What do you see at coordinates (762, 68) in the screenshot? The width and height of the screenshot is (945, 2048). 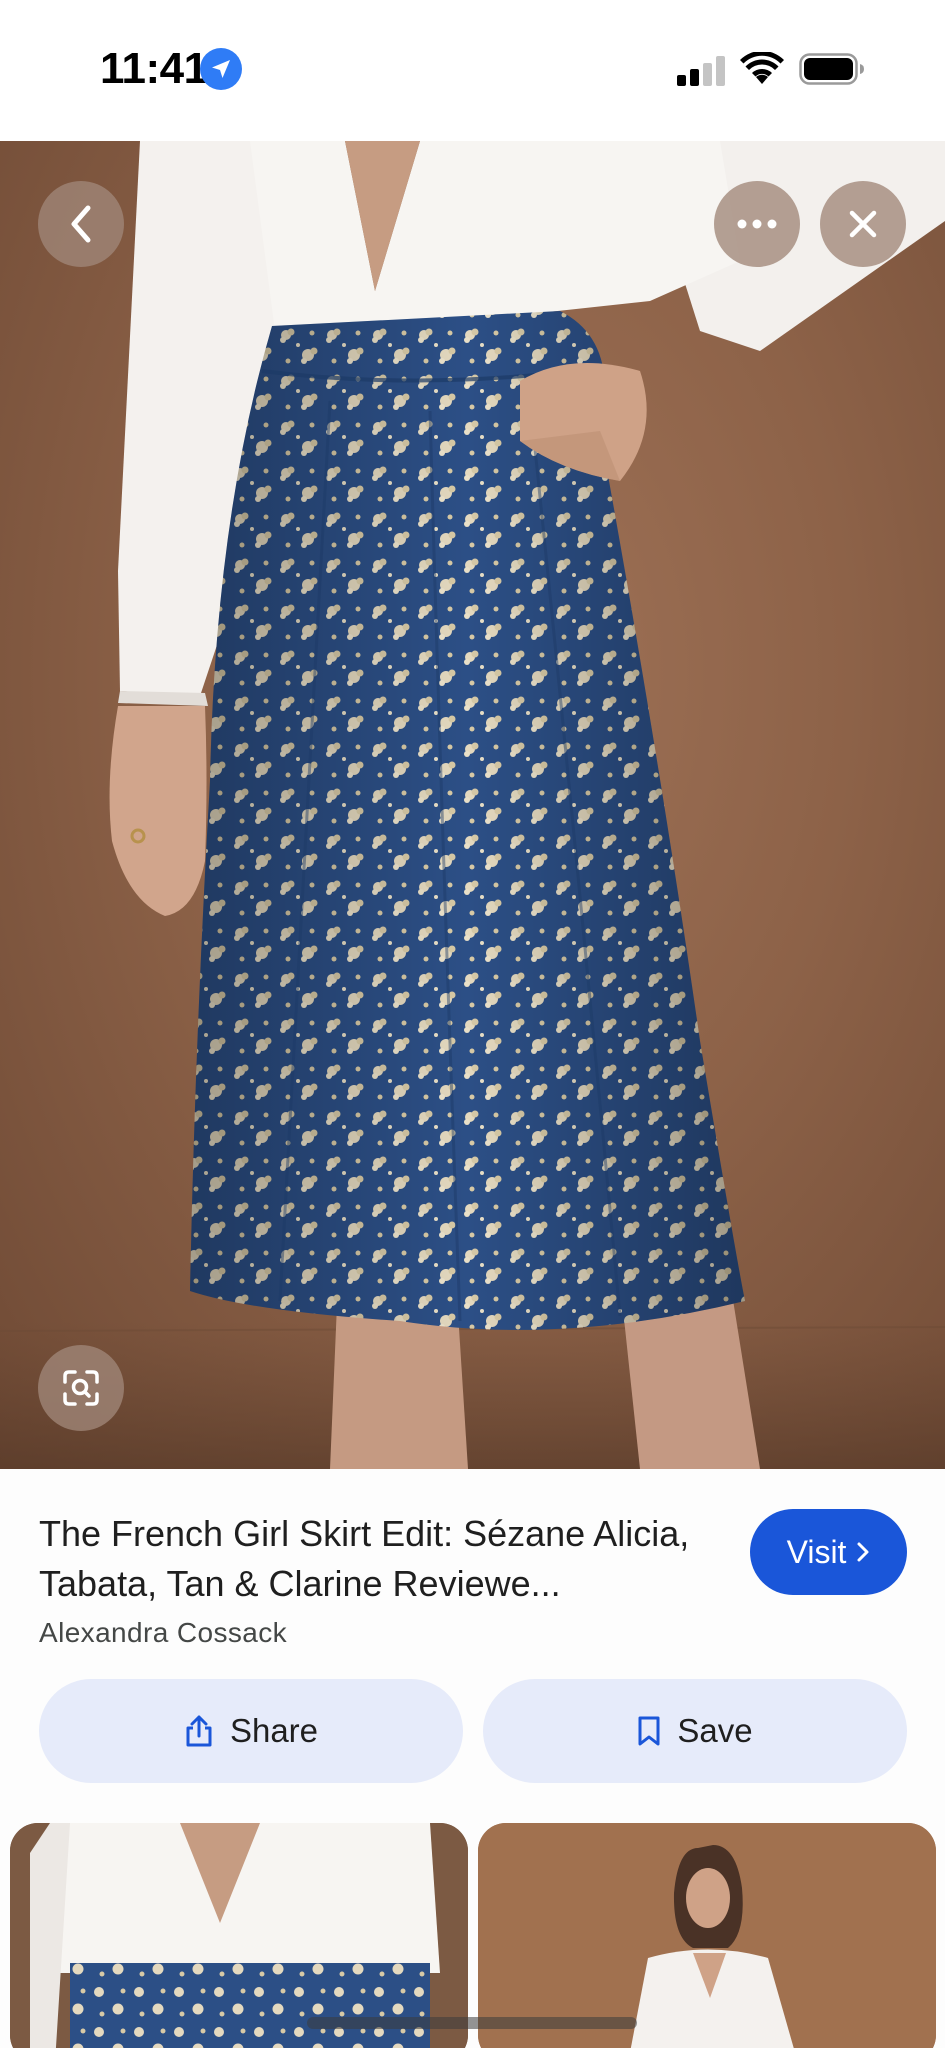 I see `wifi-icon` at bounding box center [762, 68].